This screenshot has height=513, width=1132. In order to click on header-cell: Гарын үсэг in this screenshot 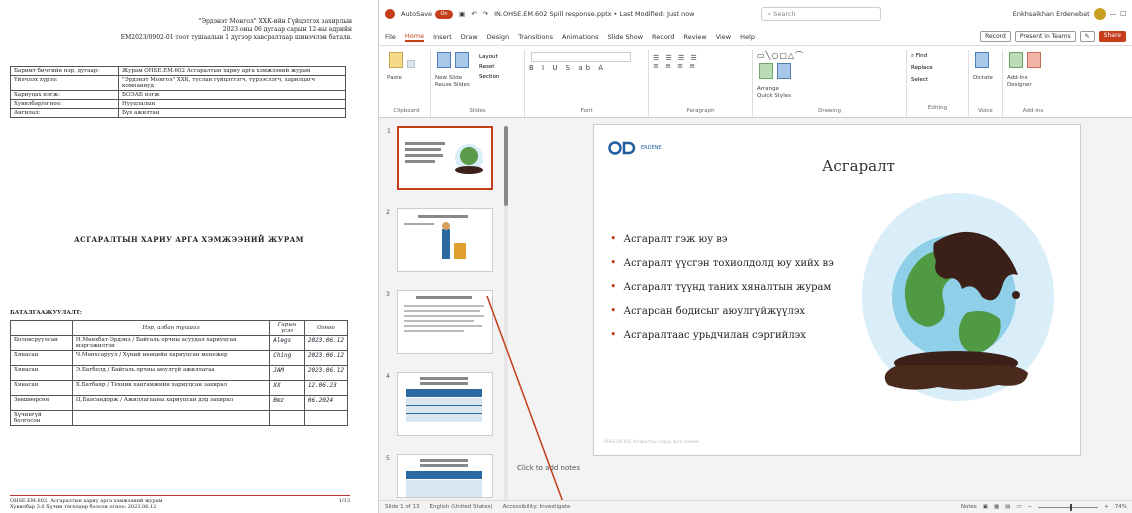, I will do `click(287, 328)`.